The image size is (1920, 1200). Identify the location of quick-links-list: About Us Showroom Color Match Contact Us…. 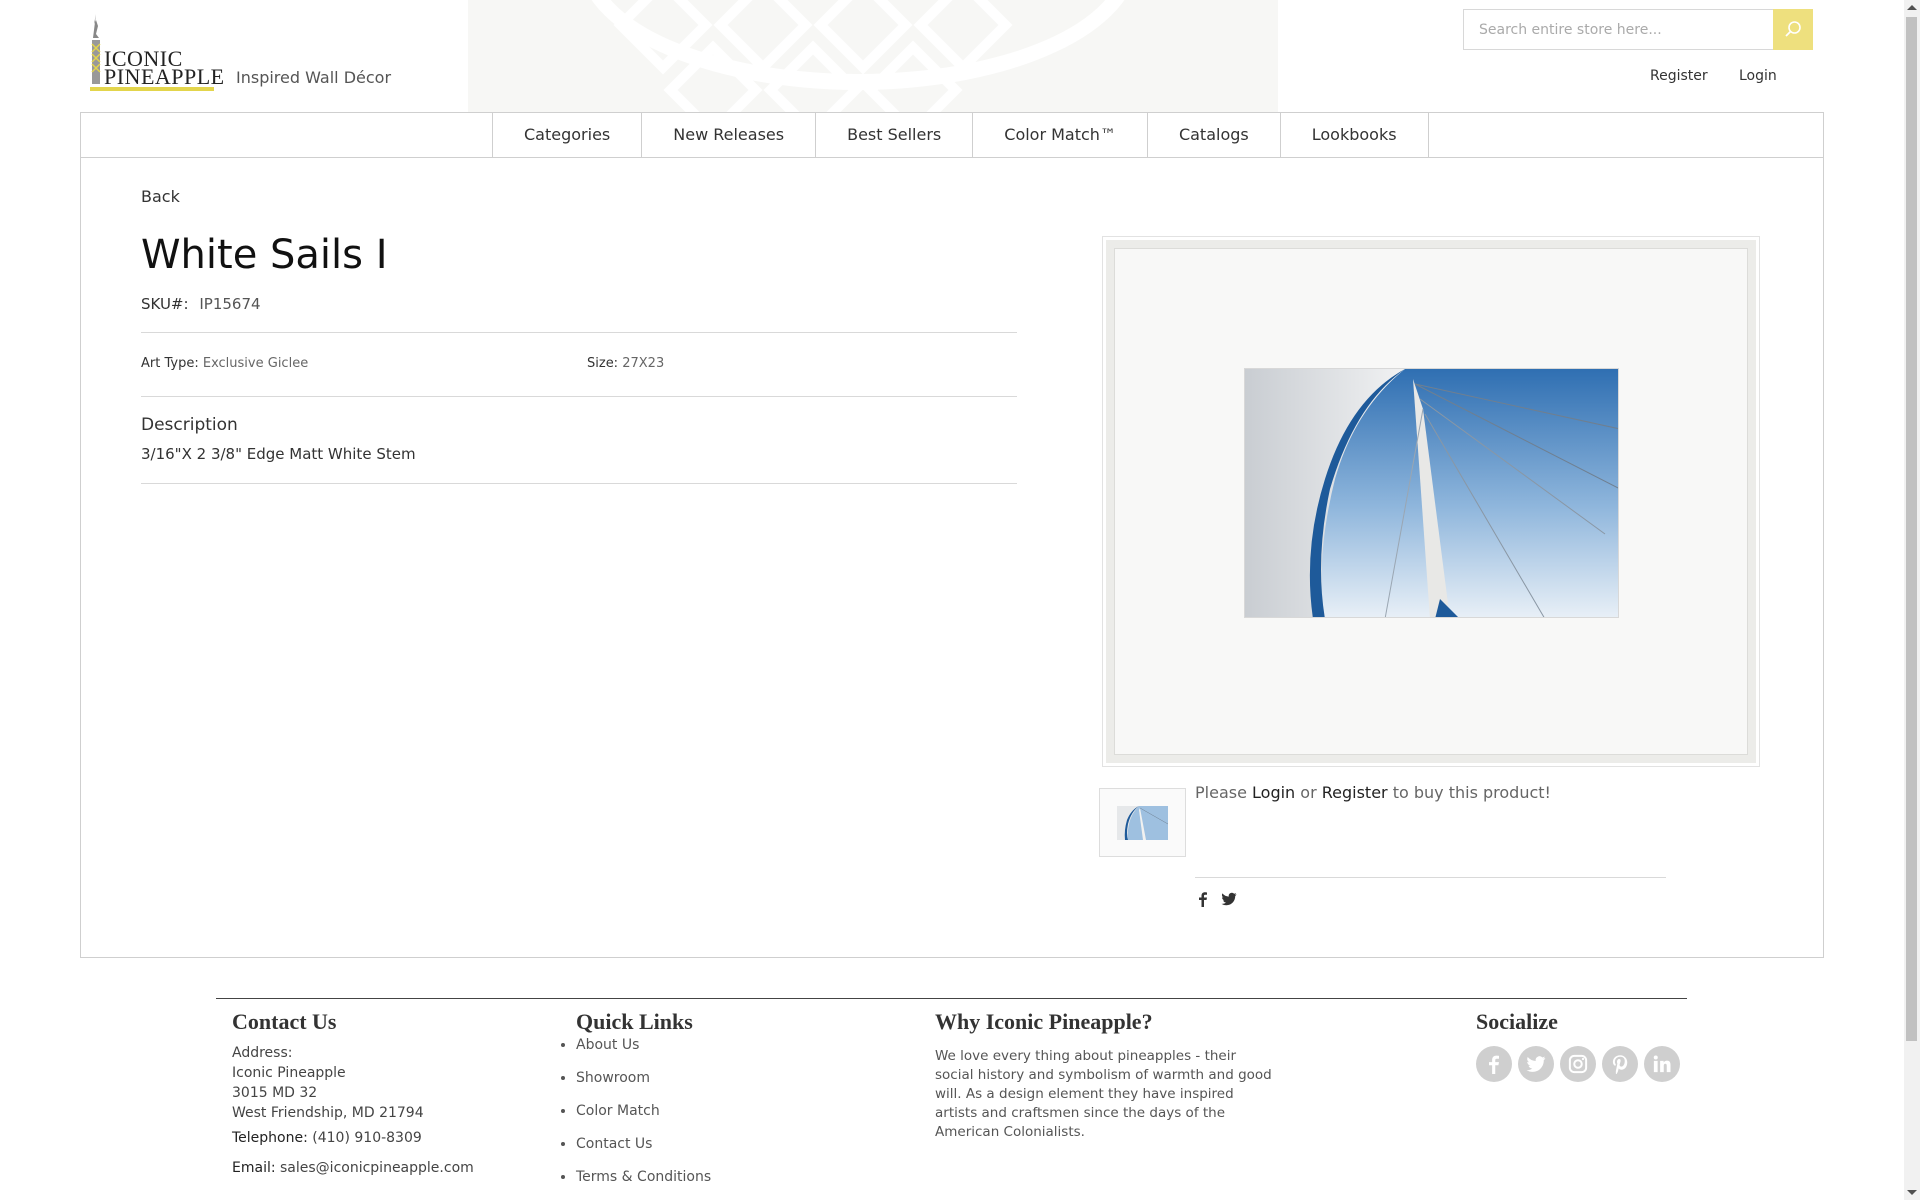
(635, 1117).